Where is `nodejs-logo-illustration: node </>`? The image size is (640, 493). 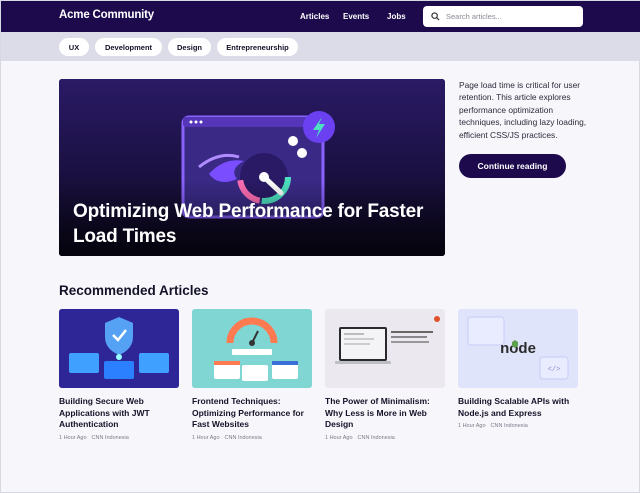 nodejs-logo-illustration: node </> is located at coordinates (518, 348).